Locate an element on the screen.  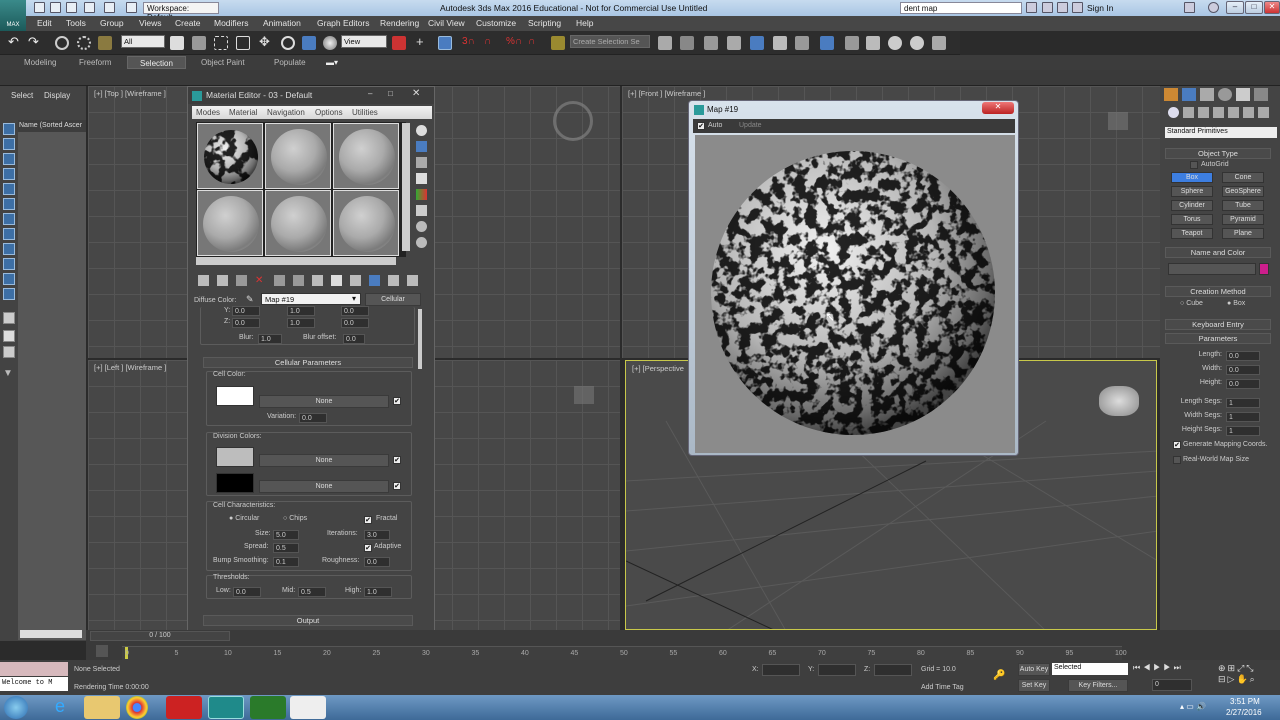
internet-explorer-icon: e is located at coordinates (60, 707).